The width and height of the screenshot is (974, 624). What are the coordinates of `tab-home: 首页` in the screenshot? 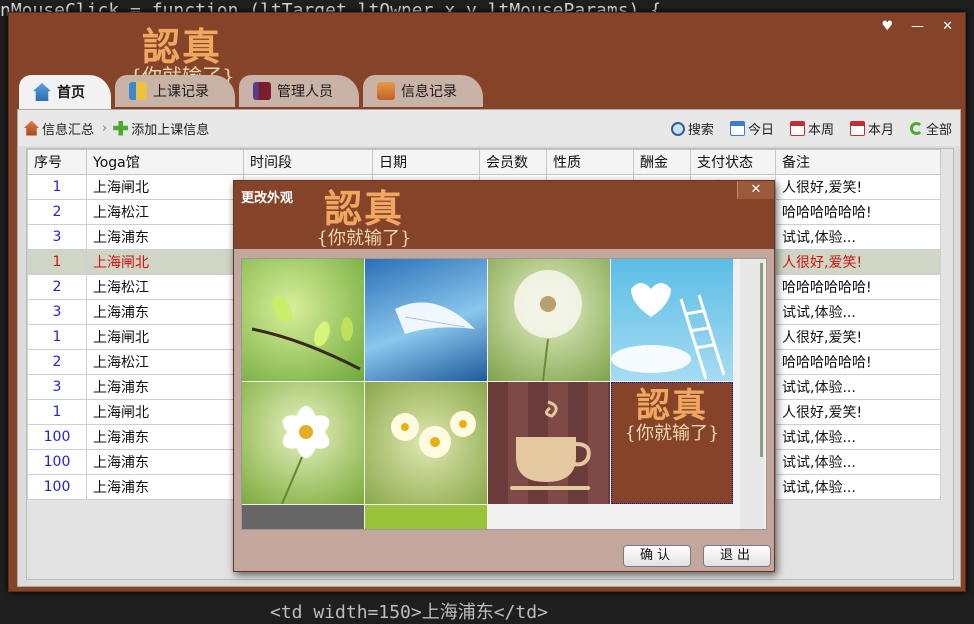 It's located at (65, 92).